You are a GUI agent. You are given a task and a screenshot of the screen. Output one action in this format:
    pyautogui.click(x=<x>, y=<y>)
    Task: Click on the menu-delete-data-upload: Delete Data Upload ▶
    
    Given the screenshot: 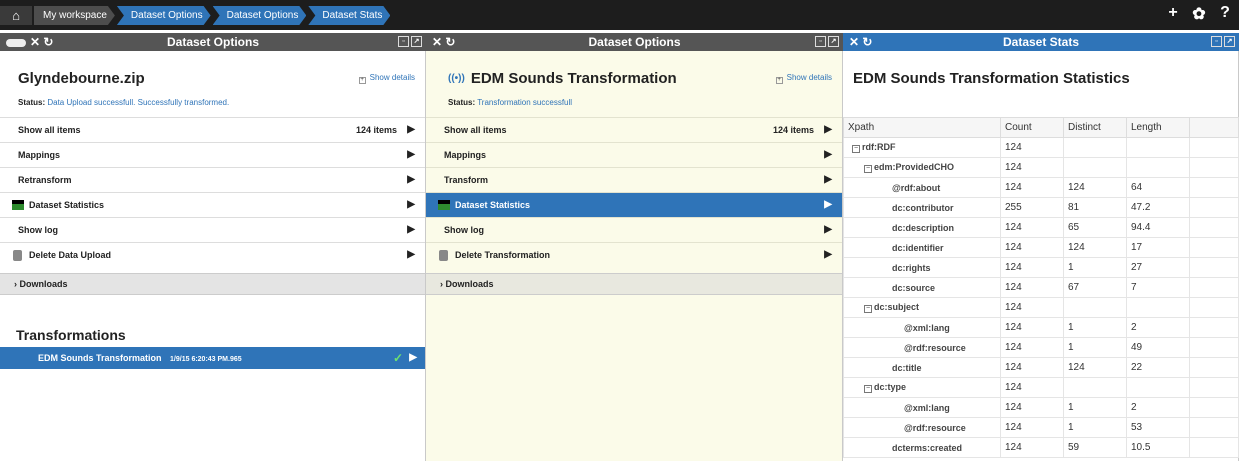 What is the action you would take?
    pyautogui.click(x=212, y=254)
    